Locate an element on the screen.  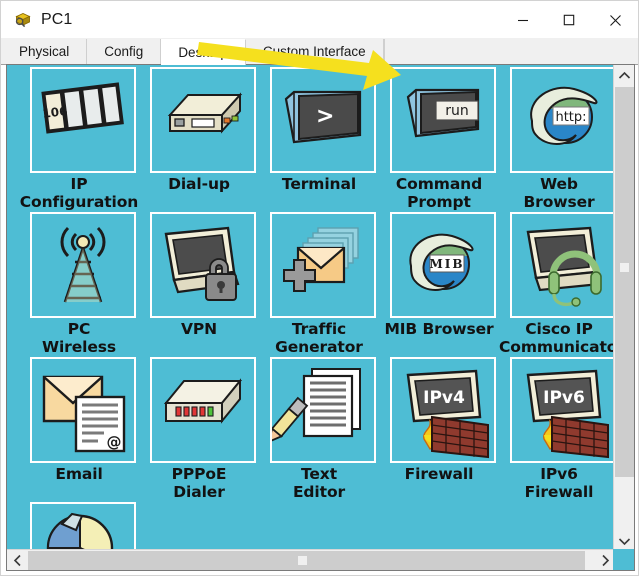
desktop-item-label: PPPoE Dialer is located at coordinates (199, 483).